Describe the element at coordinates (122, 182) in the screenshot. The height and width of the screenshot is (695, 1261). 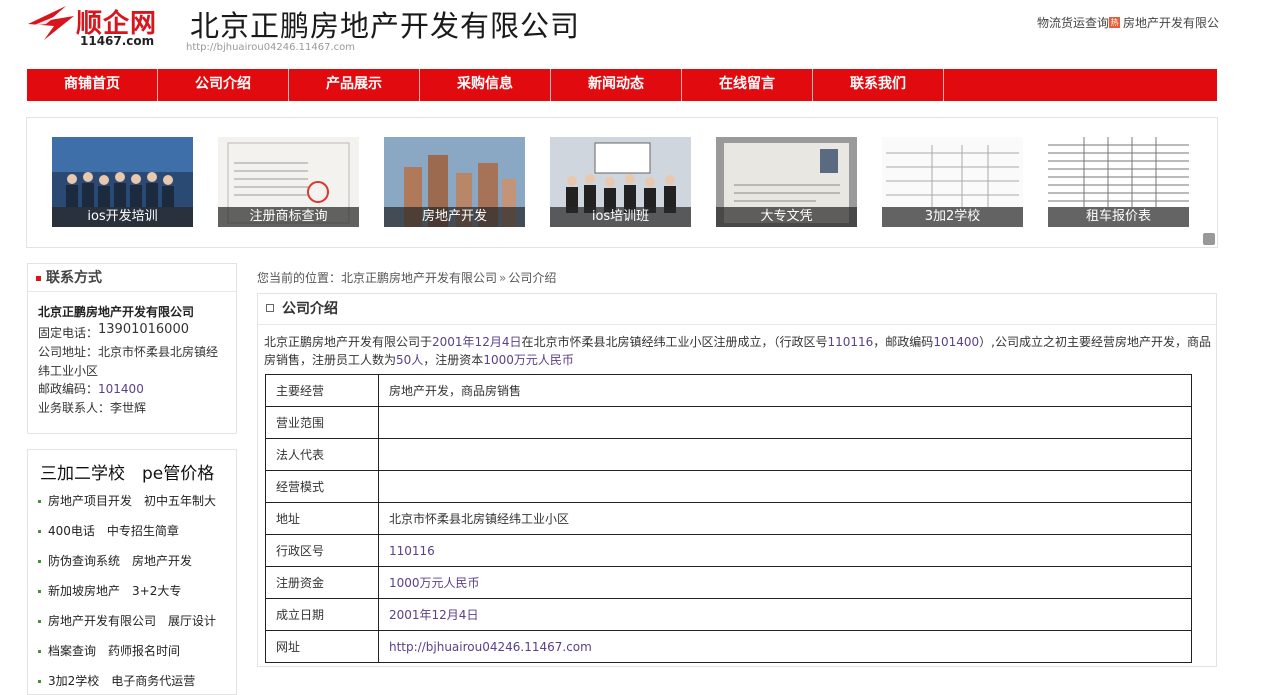
I see `gallery-item: ios开发培训` at that location.